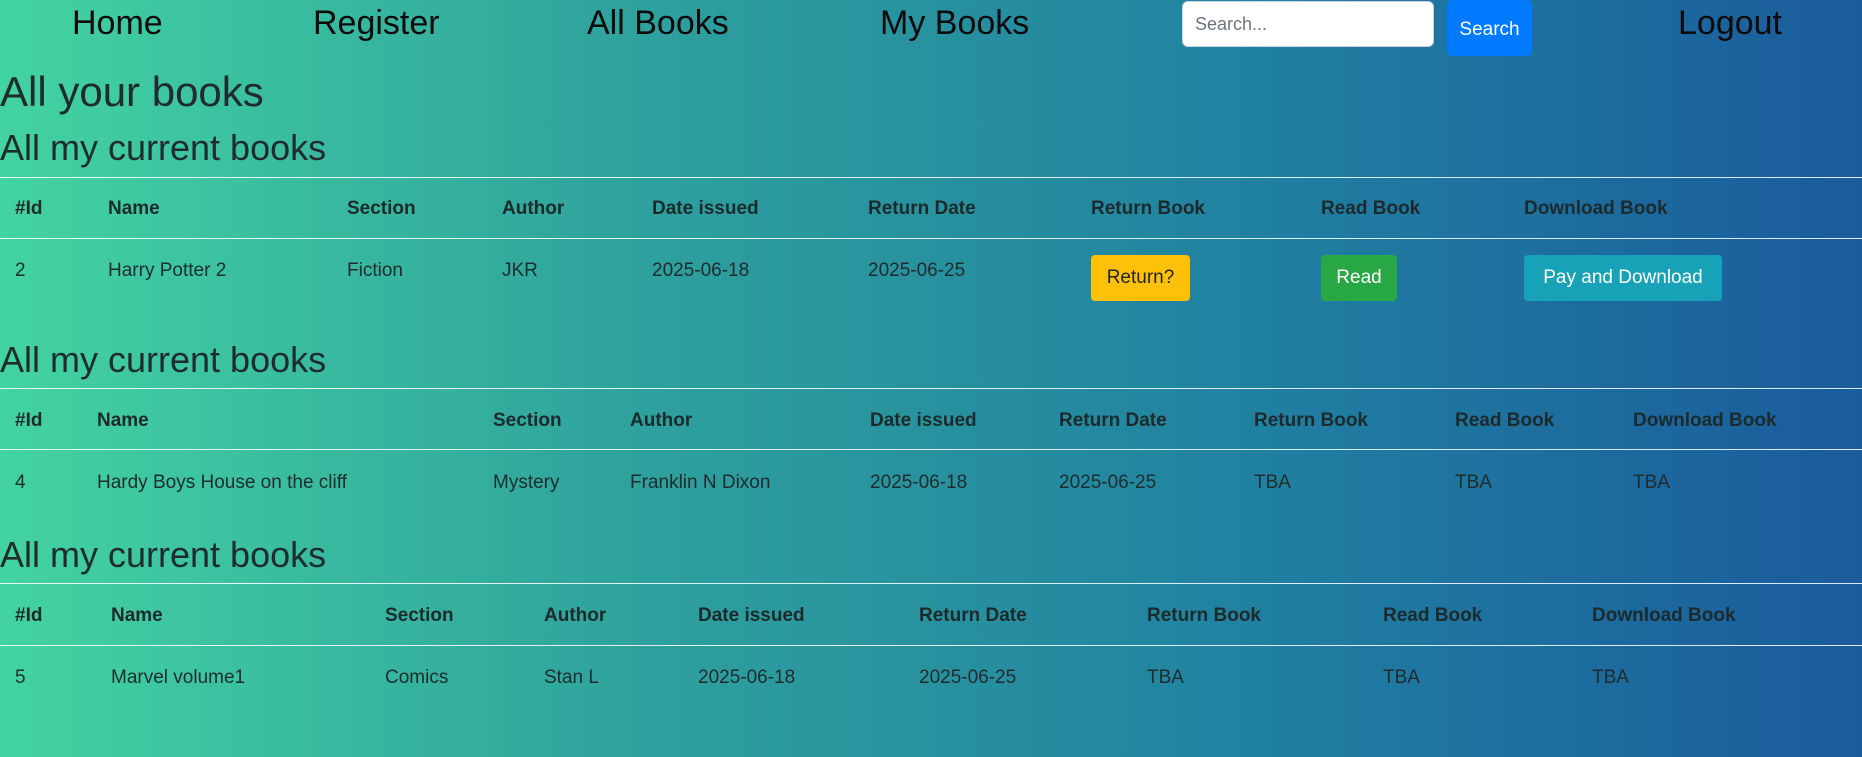  Describe the element at coordinates (1730, 23) in the screenshot. I see `nav-logout-link: Logout` at that location.